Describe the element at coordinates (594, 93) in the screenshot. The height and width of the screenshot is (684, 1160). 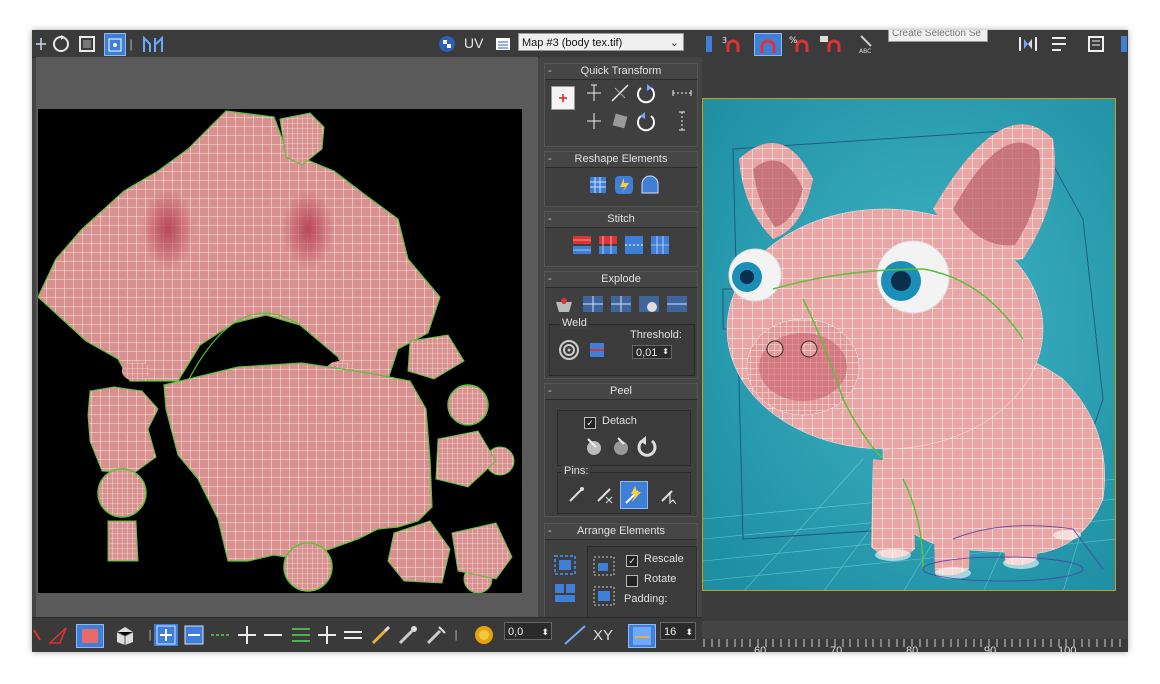
I see `align-vertical-icon` at that location.